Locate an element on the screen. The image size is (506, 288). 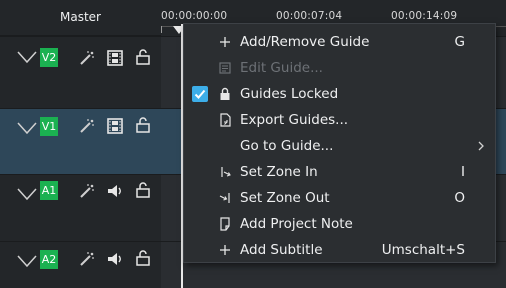
ruler-tick is located at coordinates (161, 29).